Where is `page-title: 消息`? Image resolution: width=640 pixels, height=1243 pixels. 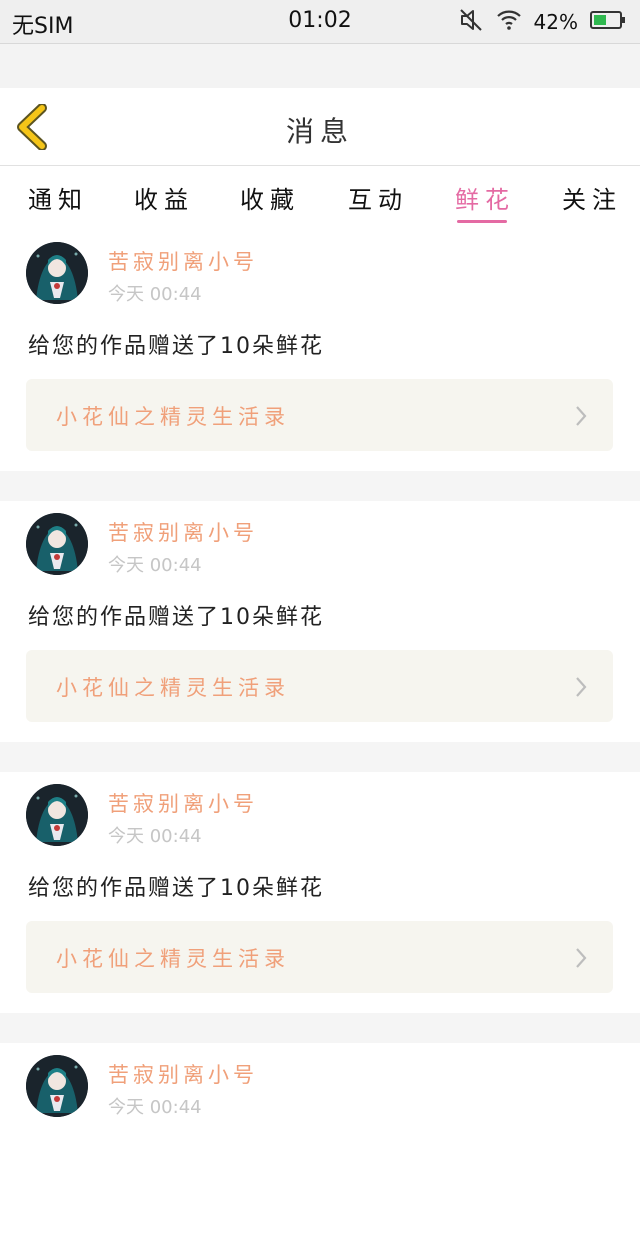
page-title: 消息 is located at coordinates (319, 131).